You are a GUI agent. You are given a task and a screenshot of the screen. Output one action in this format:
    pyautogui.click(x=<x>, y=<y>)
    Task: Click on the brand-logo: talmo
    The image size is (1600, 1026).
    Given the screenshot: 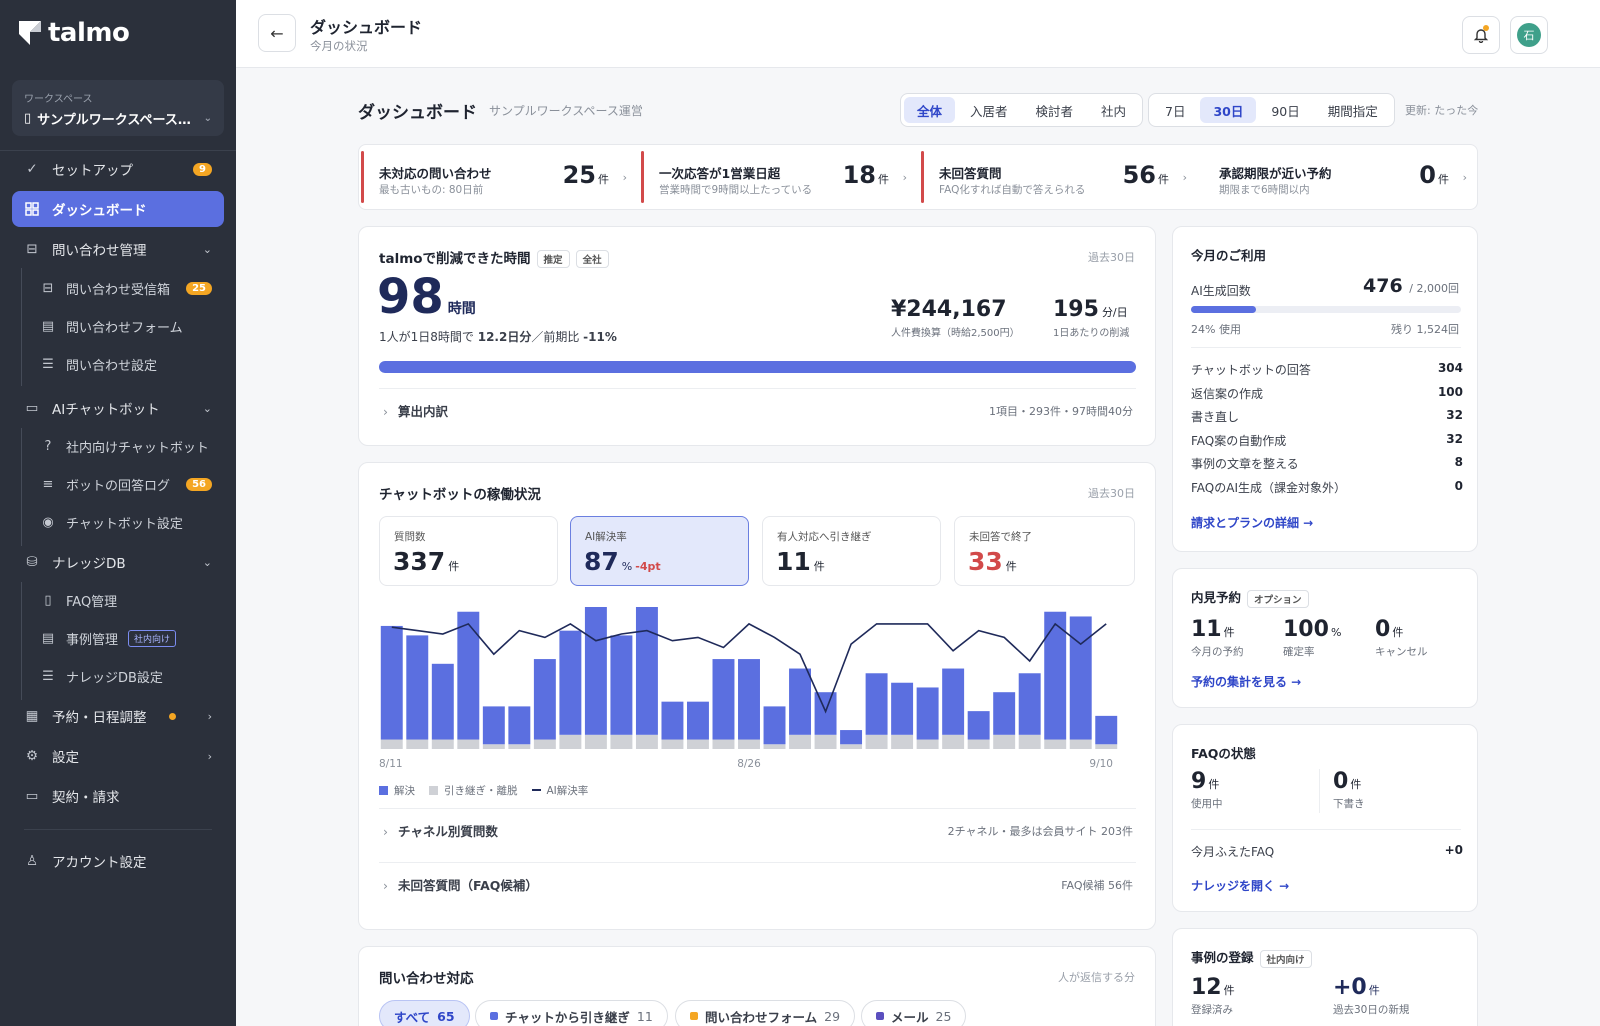 What is the action you would take?
    pyautogui.click(x=74, y=33)
    